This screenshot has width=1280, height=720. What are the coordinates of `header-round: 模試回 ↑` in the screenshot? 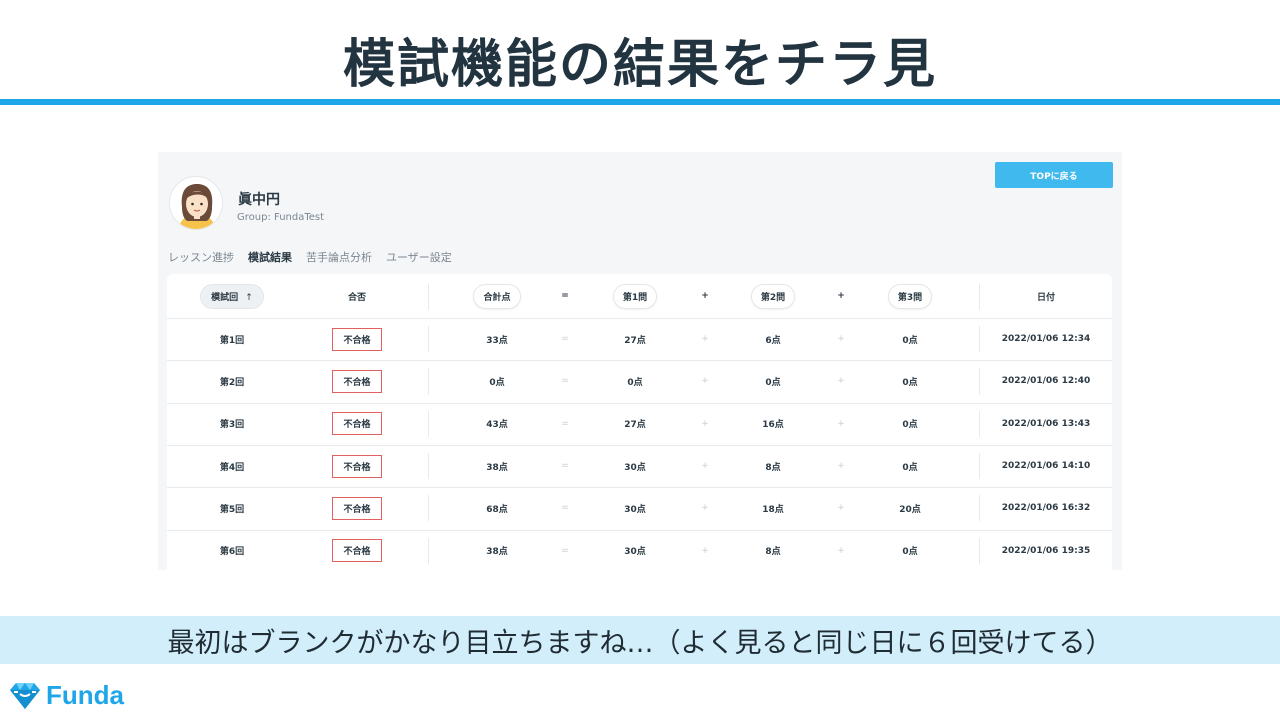 It's located at (232, 296).